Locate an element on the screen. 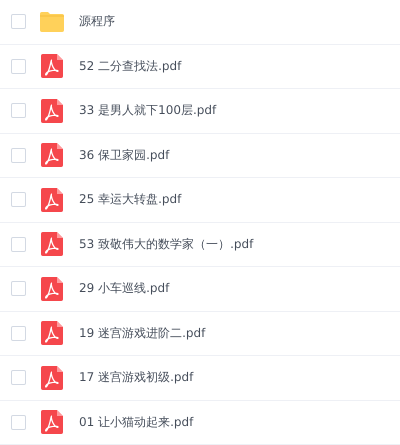  file-name: 33 是男人就下100层.pdf is located at coordinates (147, 111).